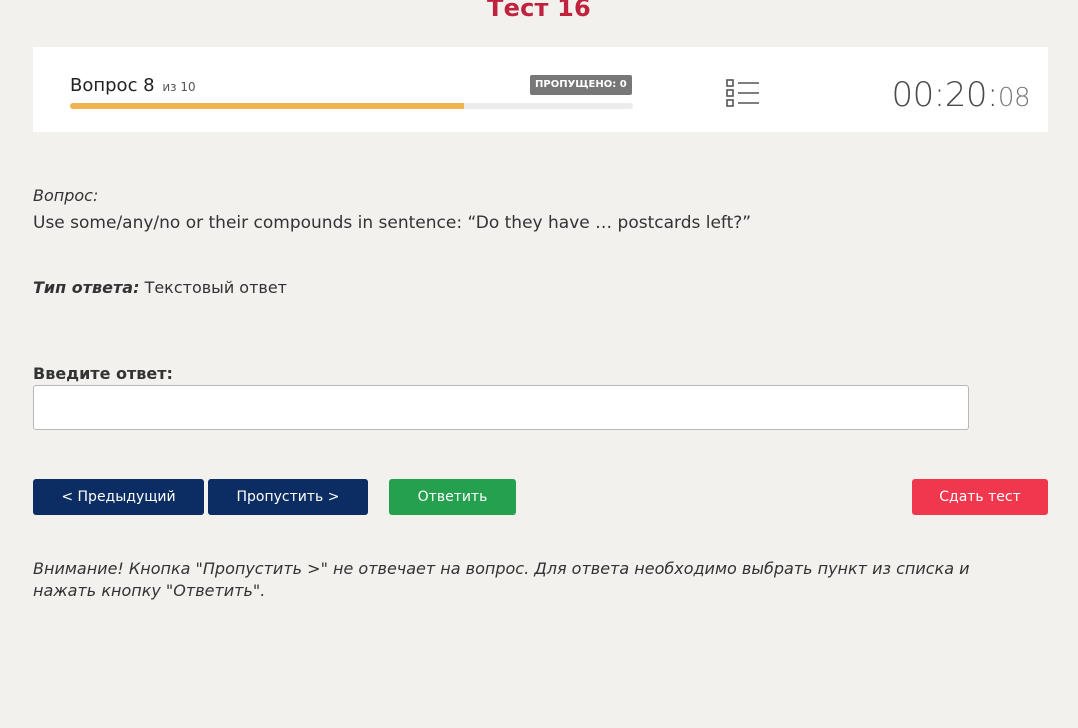 Image resolution: width=1078 pixels, height=728 pixels. Describe the element at coordinates (581, 85) in the screenshot. I see `skipped-badge: ПРОПУЩЕНО: 0` at that location.